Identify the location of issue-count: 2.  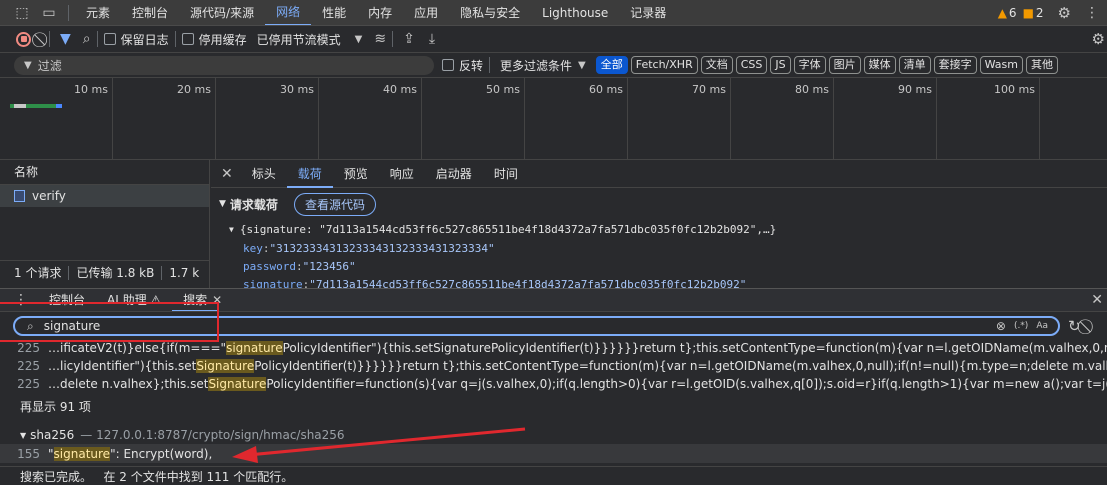
(1040, 13).